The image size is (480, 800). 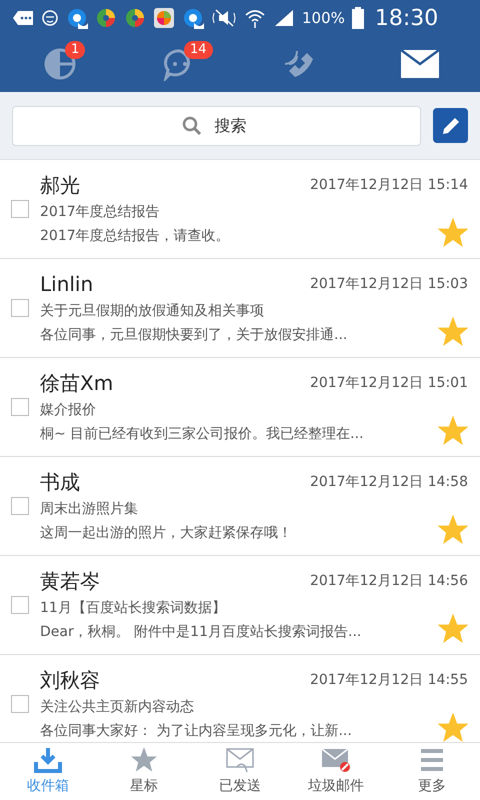 I want to click on clock: 18:30, so click(x=406, y=18).